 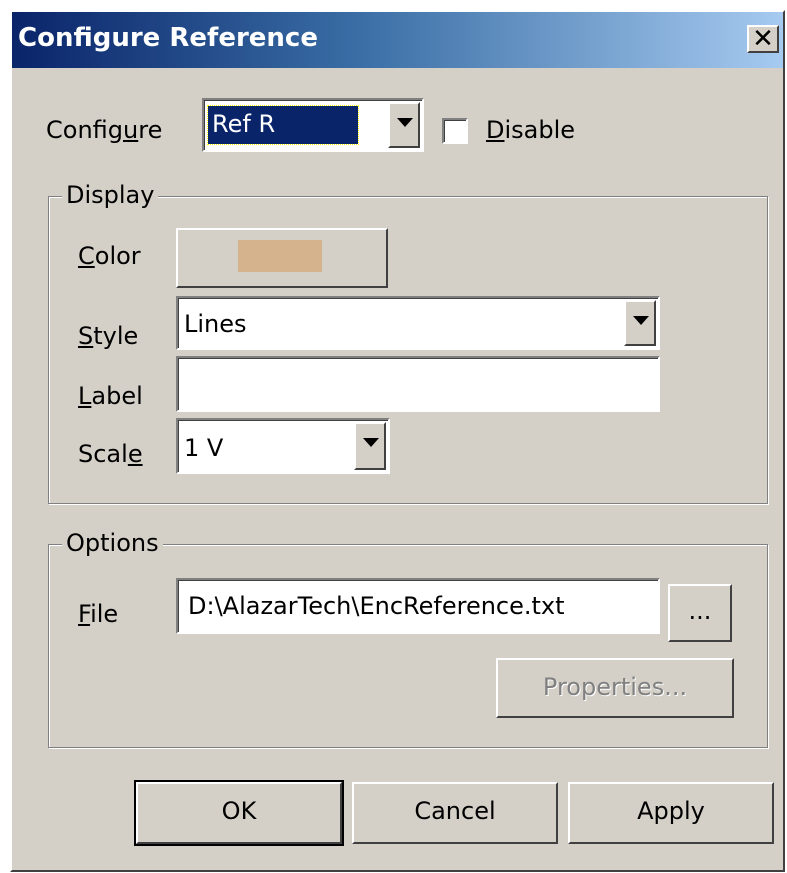 I want to click on color-label: Color, so click(x=109, y=256).